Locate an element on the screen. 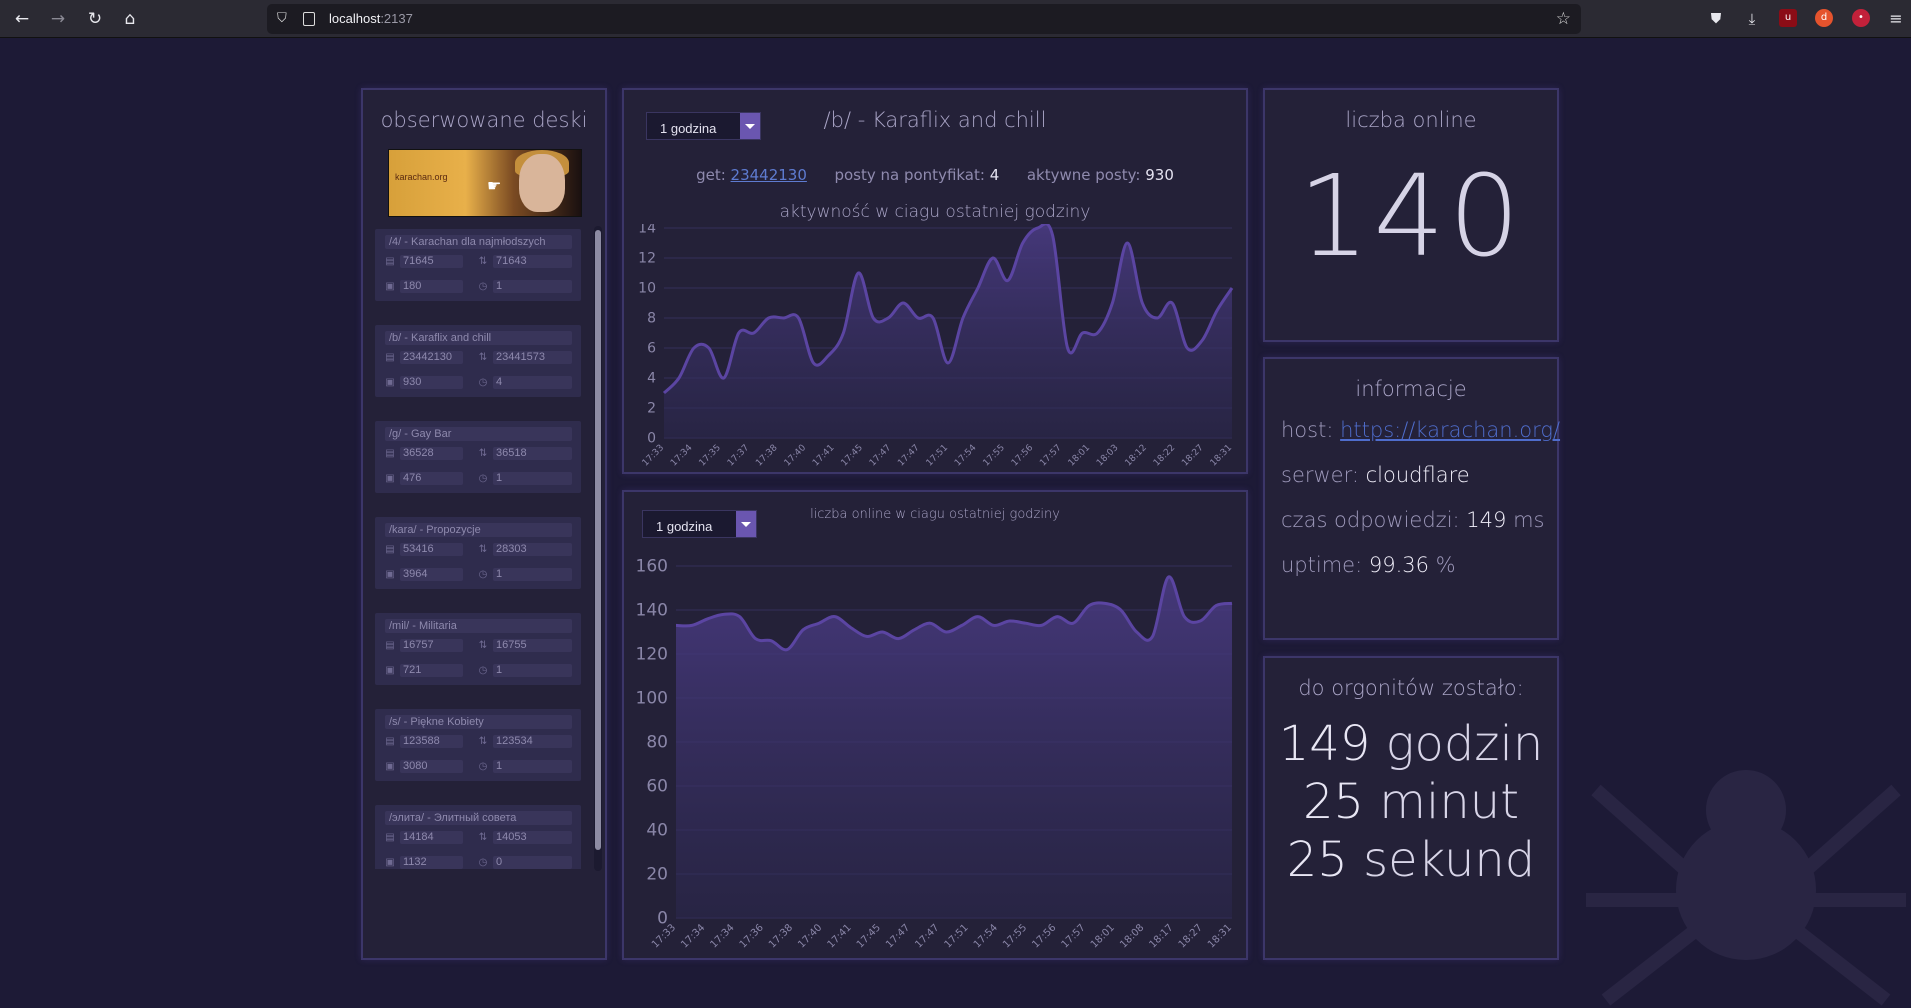  scrollbar is located at coordinates (598, 548).